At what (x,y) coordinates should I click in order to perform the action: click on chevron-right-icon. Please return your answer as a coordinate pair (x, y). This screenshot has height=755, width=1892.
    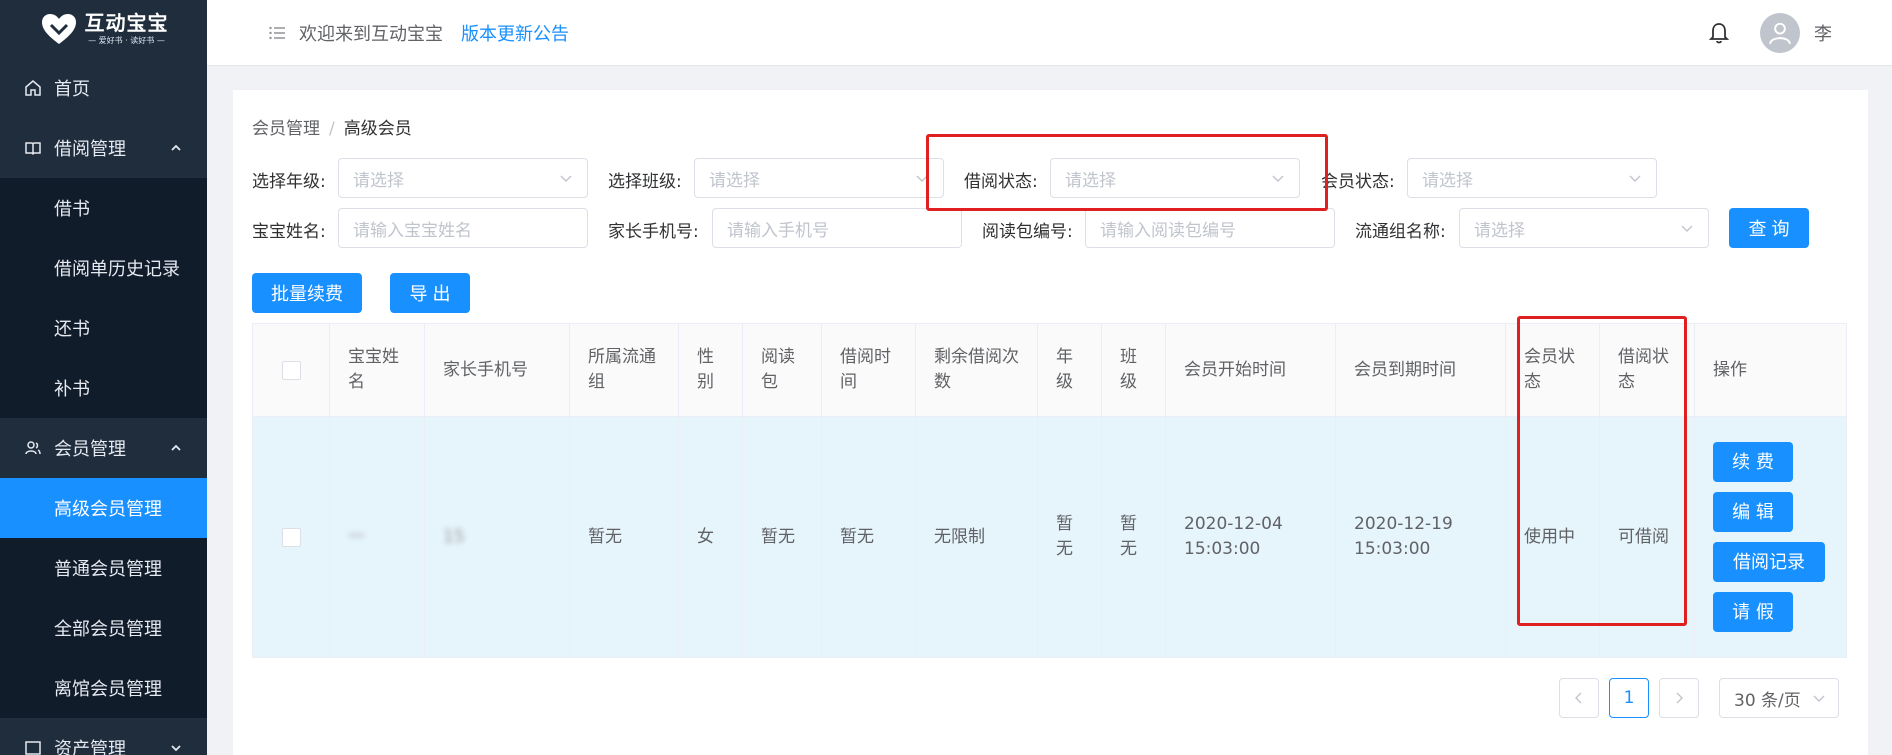
    Looking at the image, I should click on (1679, 698).